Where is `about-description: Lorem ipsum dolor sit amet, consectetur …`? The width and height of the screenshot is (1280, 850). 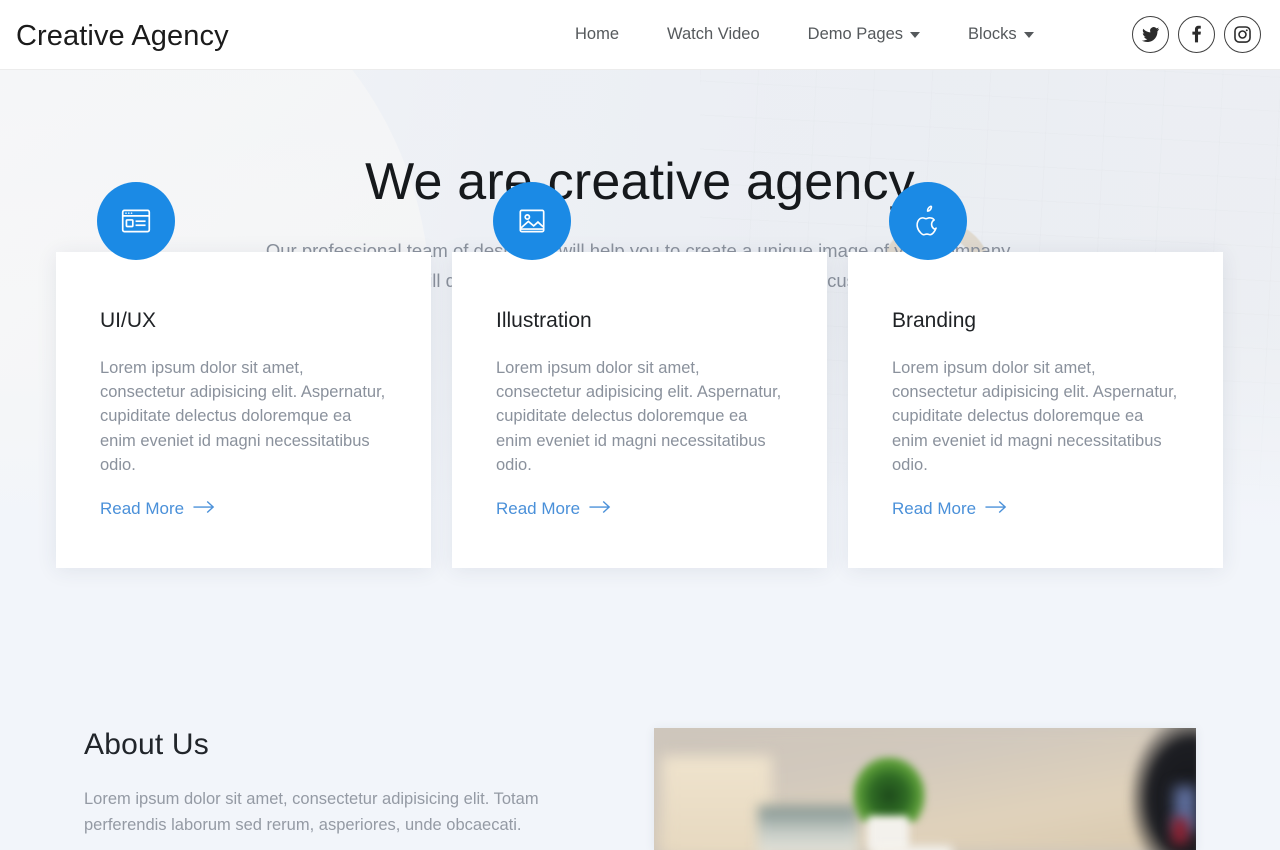
about-description: Lorem ipsum dolor sit amet, consectetur … is located at coordinates (311, 812).